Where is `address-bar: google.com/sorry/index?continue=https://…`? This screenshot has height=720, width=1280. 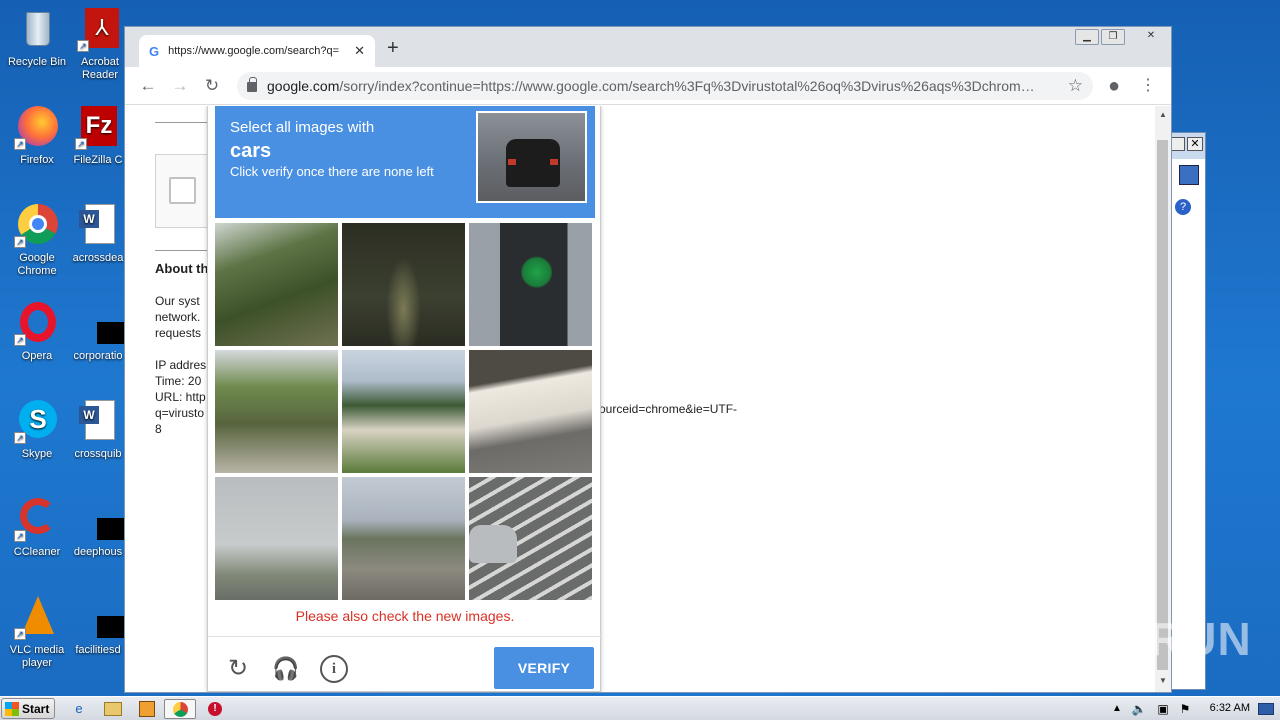
address-bar: google.com/sorry/index?continue=https://… is located at coordinates (665, 86).